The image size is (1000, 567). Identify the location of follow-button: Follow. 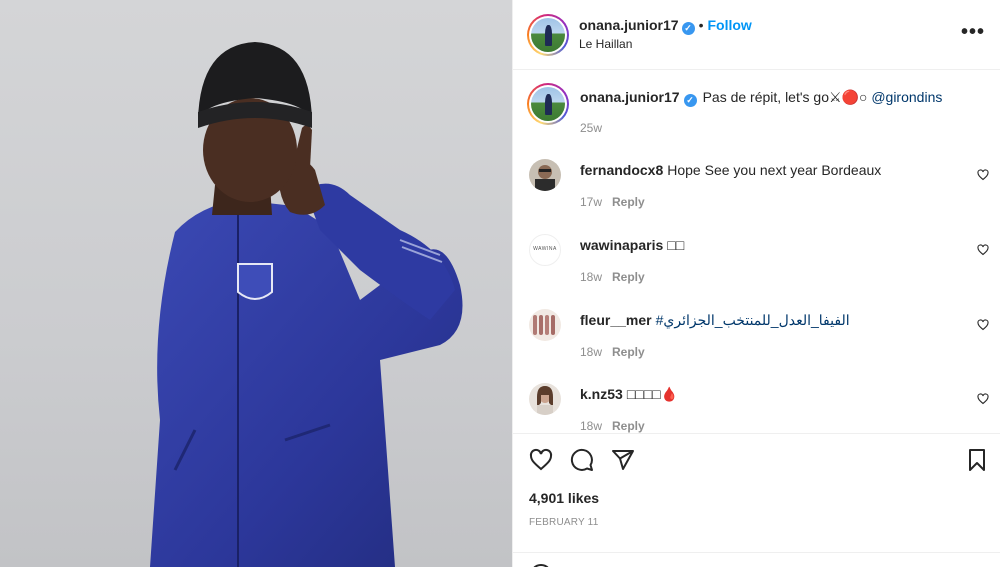
(729, 25).